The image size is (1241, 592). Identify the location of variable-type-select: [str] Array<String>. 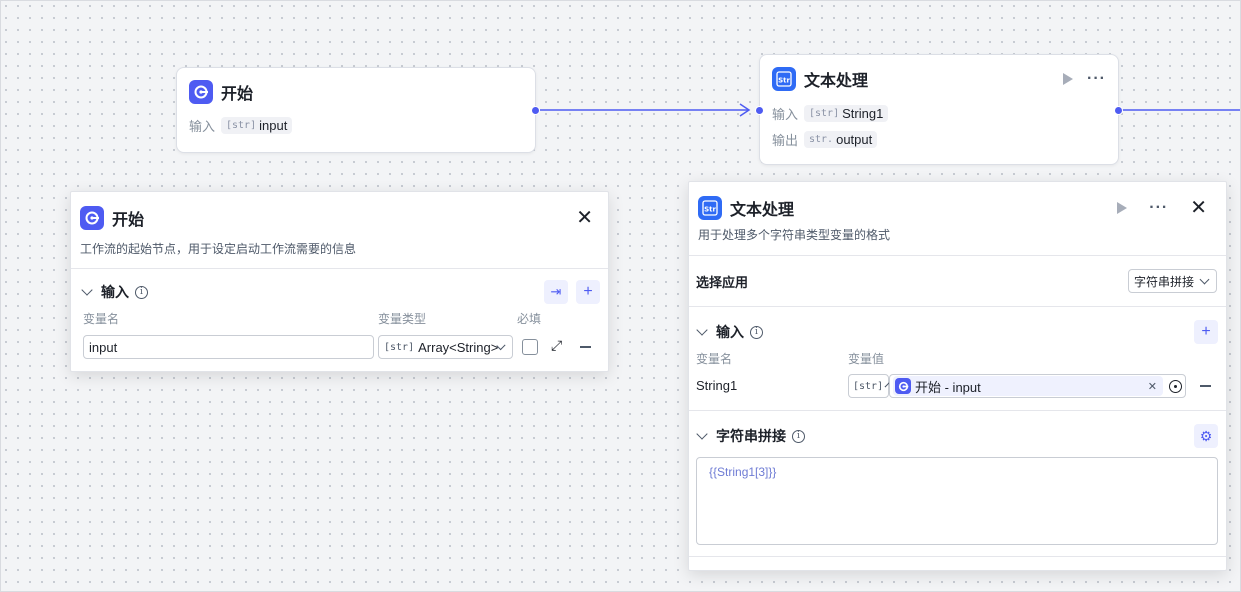
(445, 347).